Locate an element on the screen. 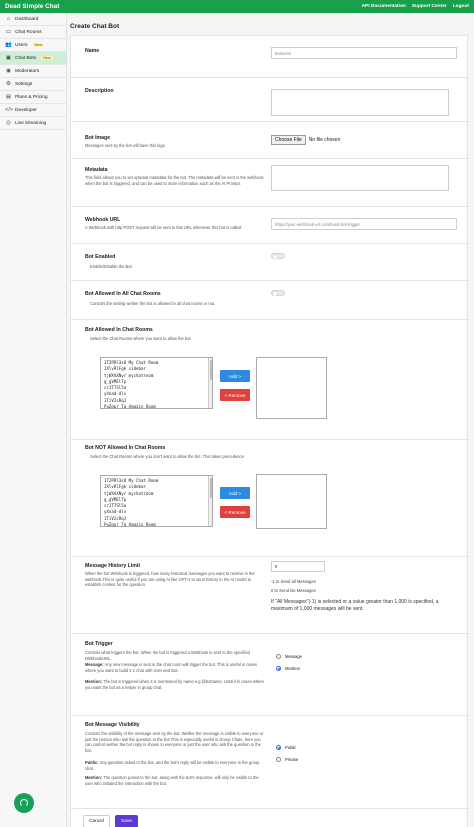  sidebar-item-label: Plans & Pricing is located at coordinates (31, 97).